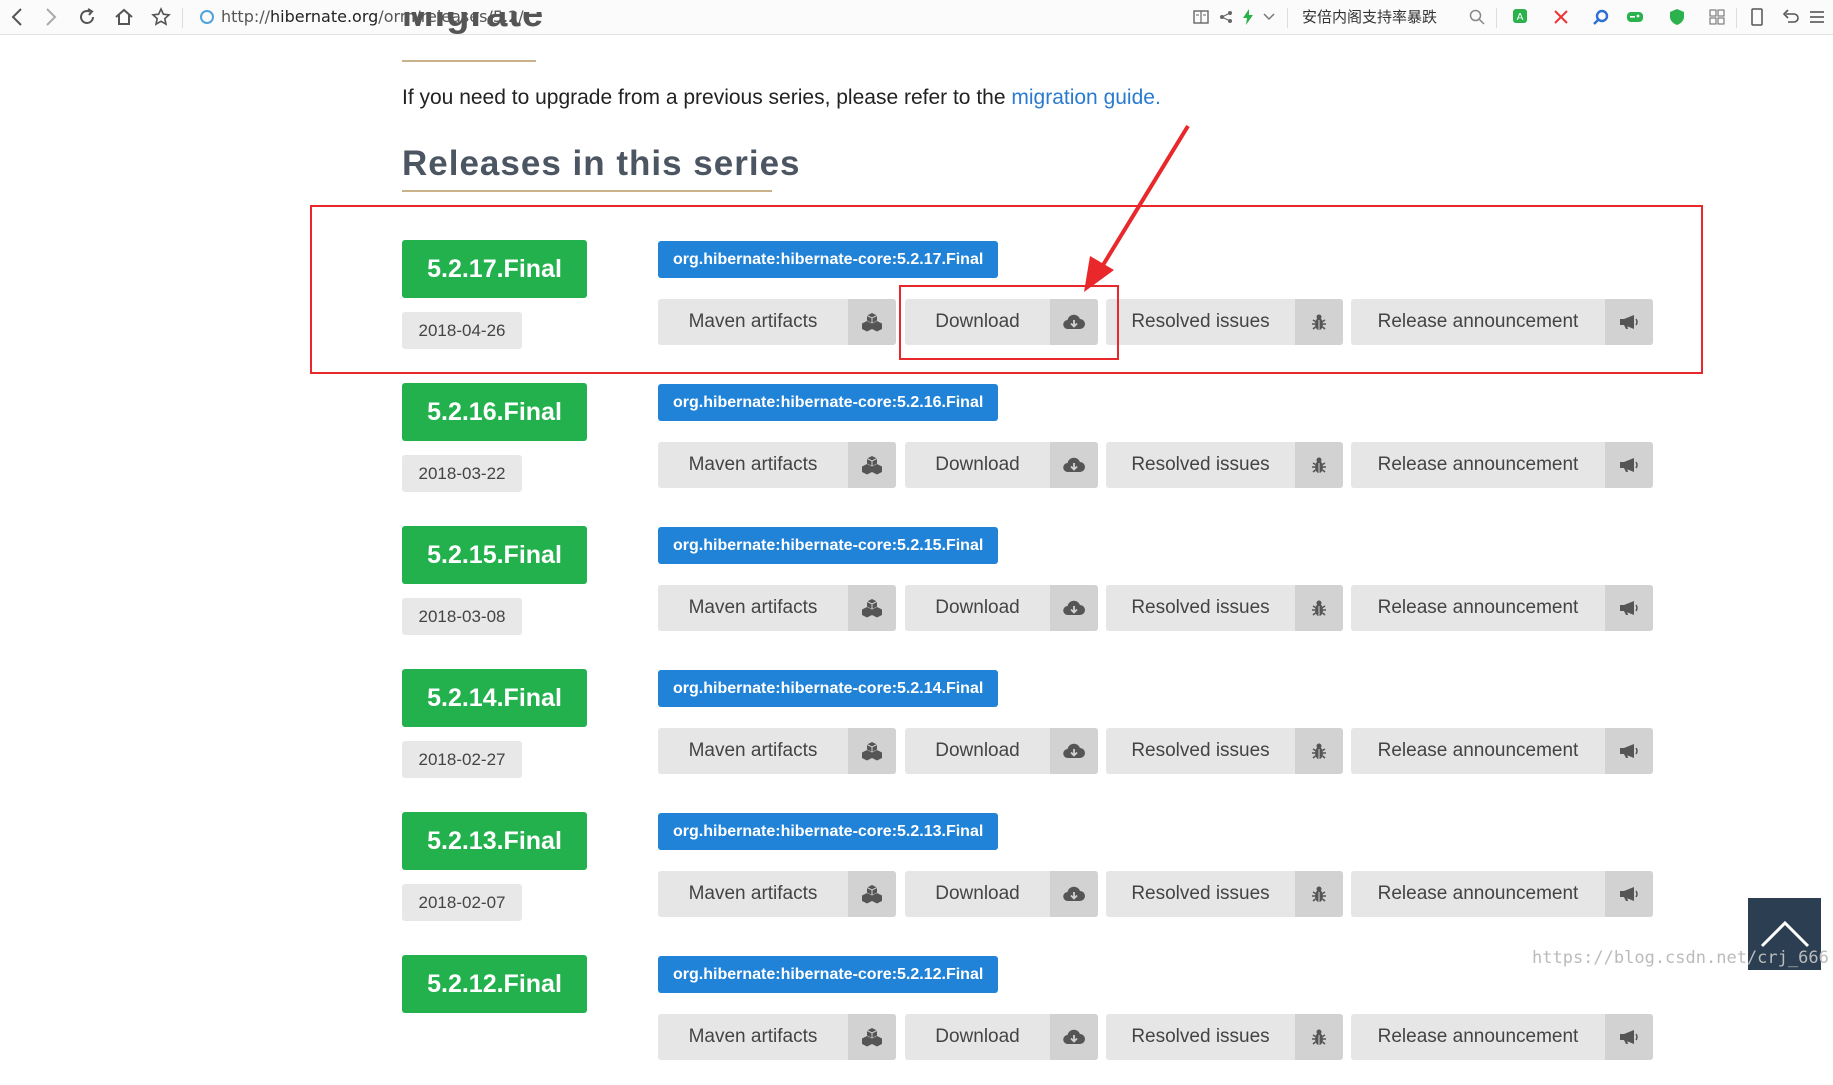  Describe the element at coordinates (1601, 17) in the screenshot. I see `magnifier-extension-icon` at that location.